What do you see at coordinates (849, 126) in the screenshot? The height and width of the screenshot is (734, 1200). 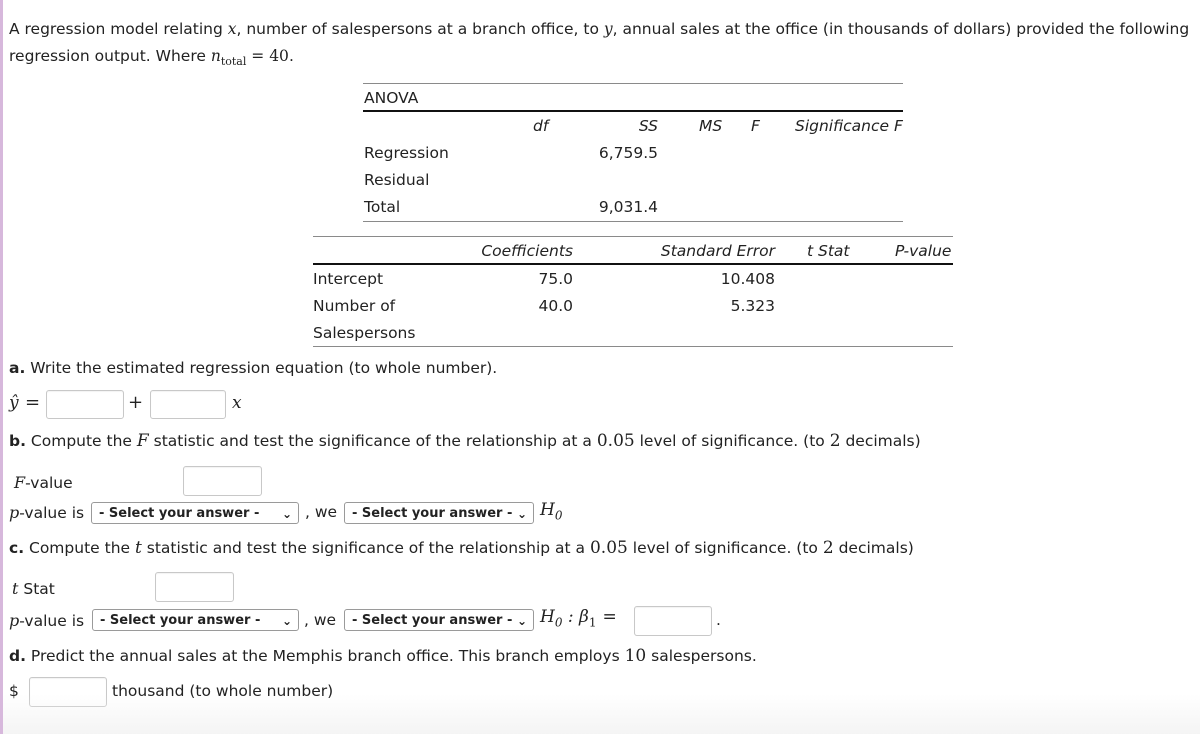 I see `anova-header-sigf: Significance F` at bounding box center [849, 126].